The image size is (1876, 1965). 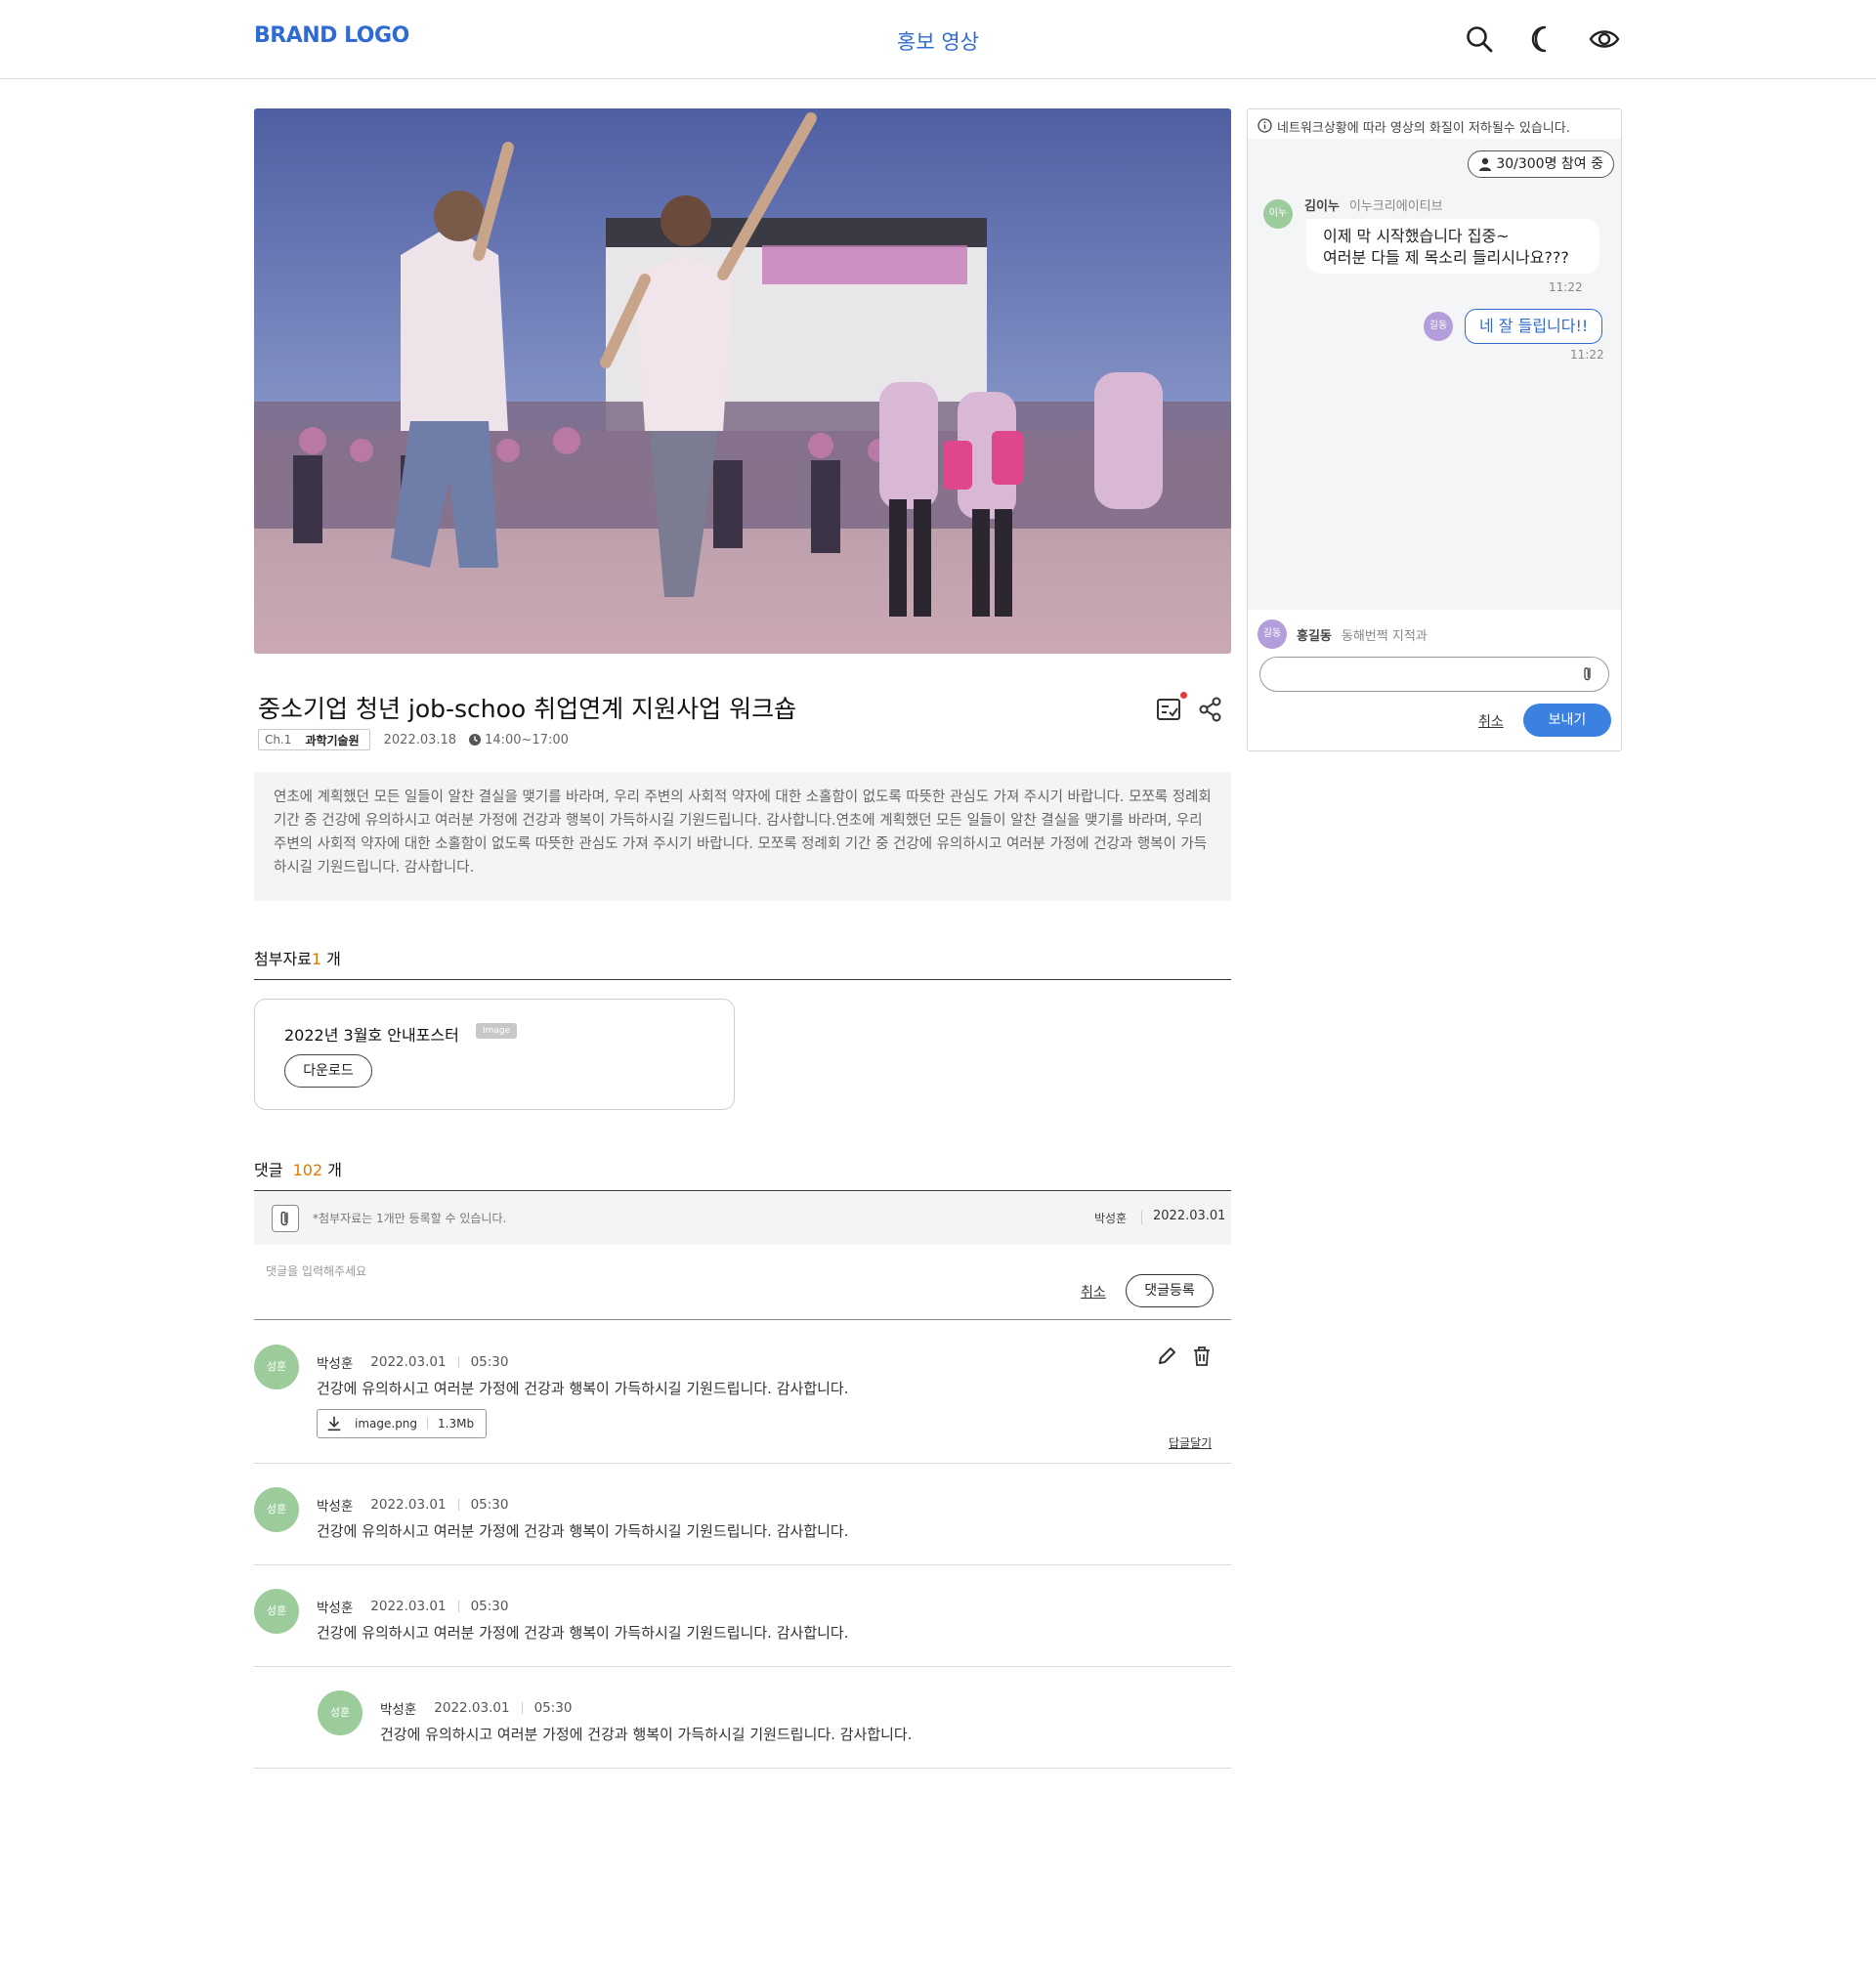 I want to click on share-icon, so click(x=1210, y=710).